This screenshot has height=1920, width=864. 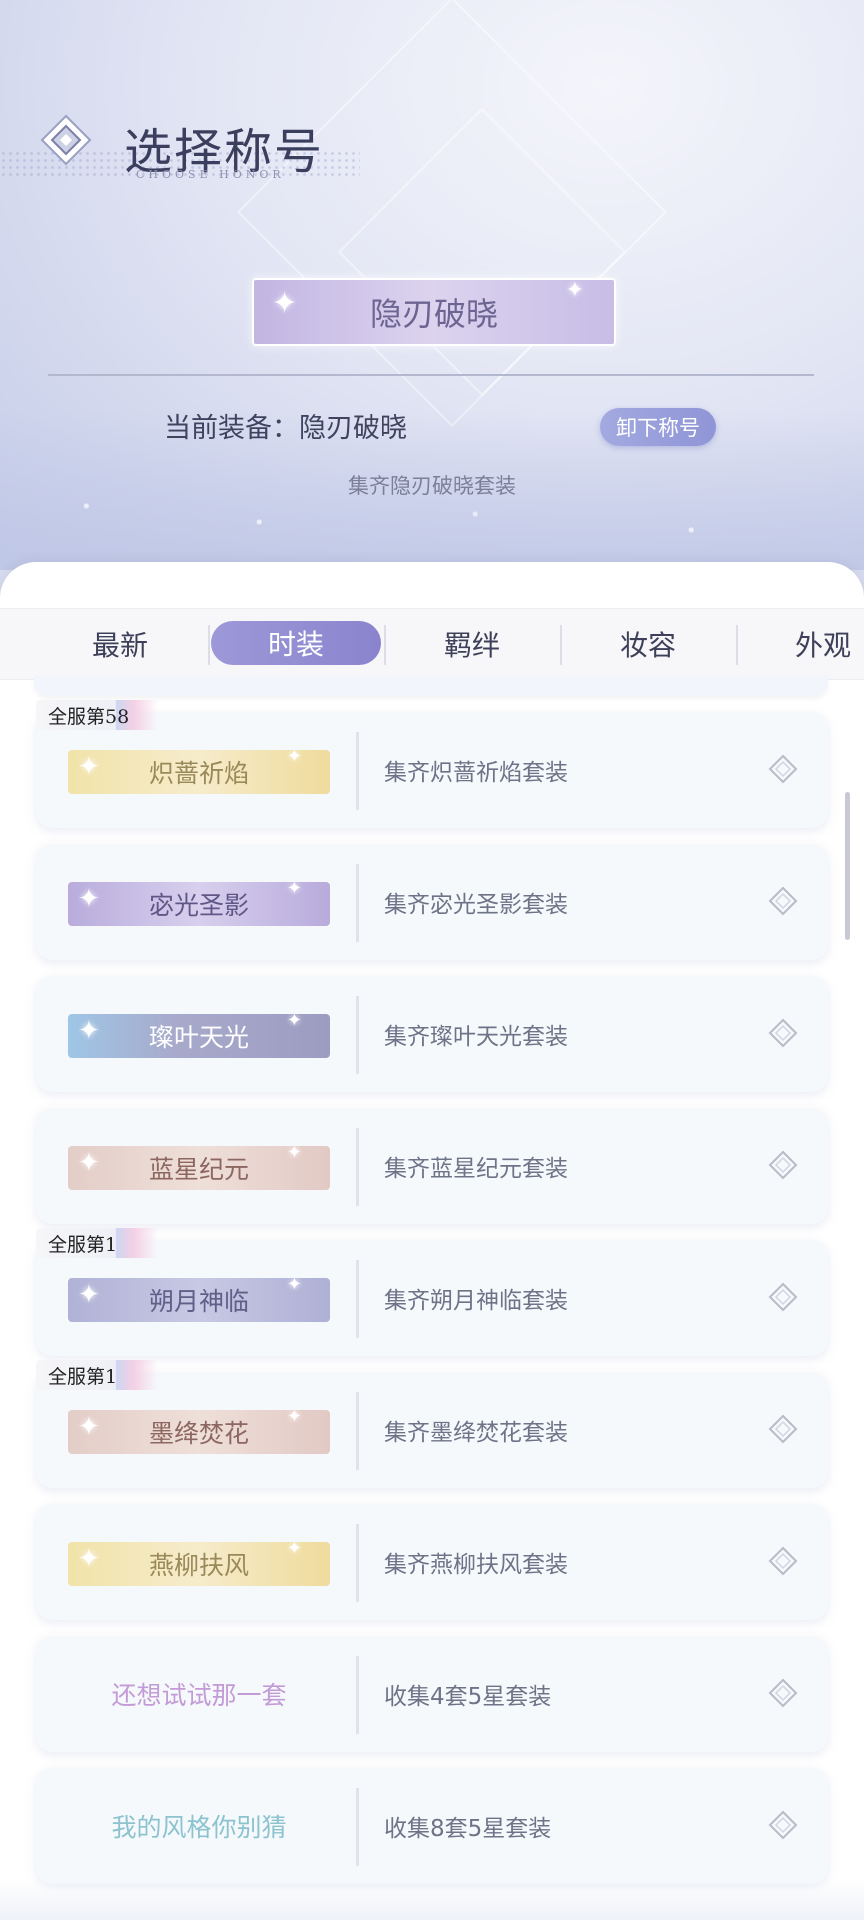 What do you see at coordinates (806, 644) in the screenshot?
I see `tab-appearance: 外观` at bounding box center [806, 644].